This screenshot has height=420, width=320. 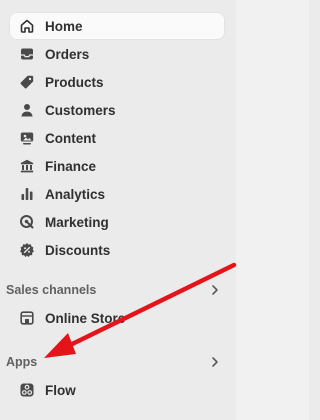 I want to click on sidebar-item-label: Flow, so click(x=60, y=390).